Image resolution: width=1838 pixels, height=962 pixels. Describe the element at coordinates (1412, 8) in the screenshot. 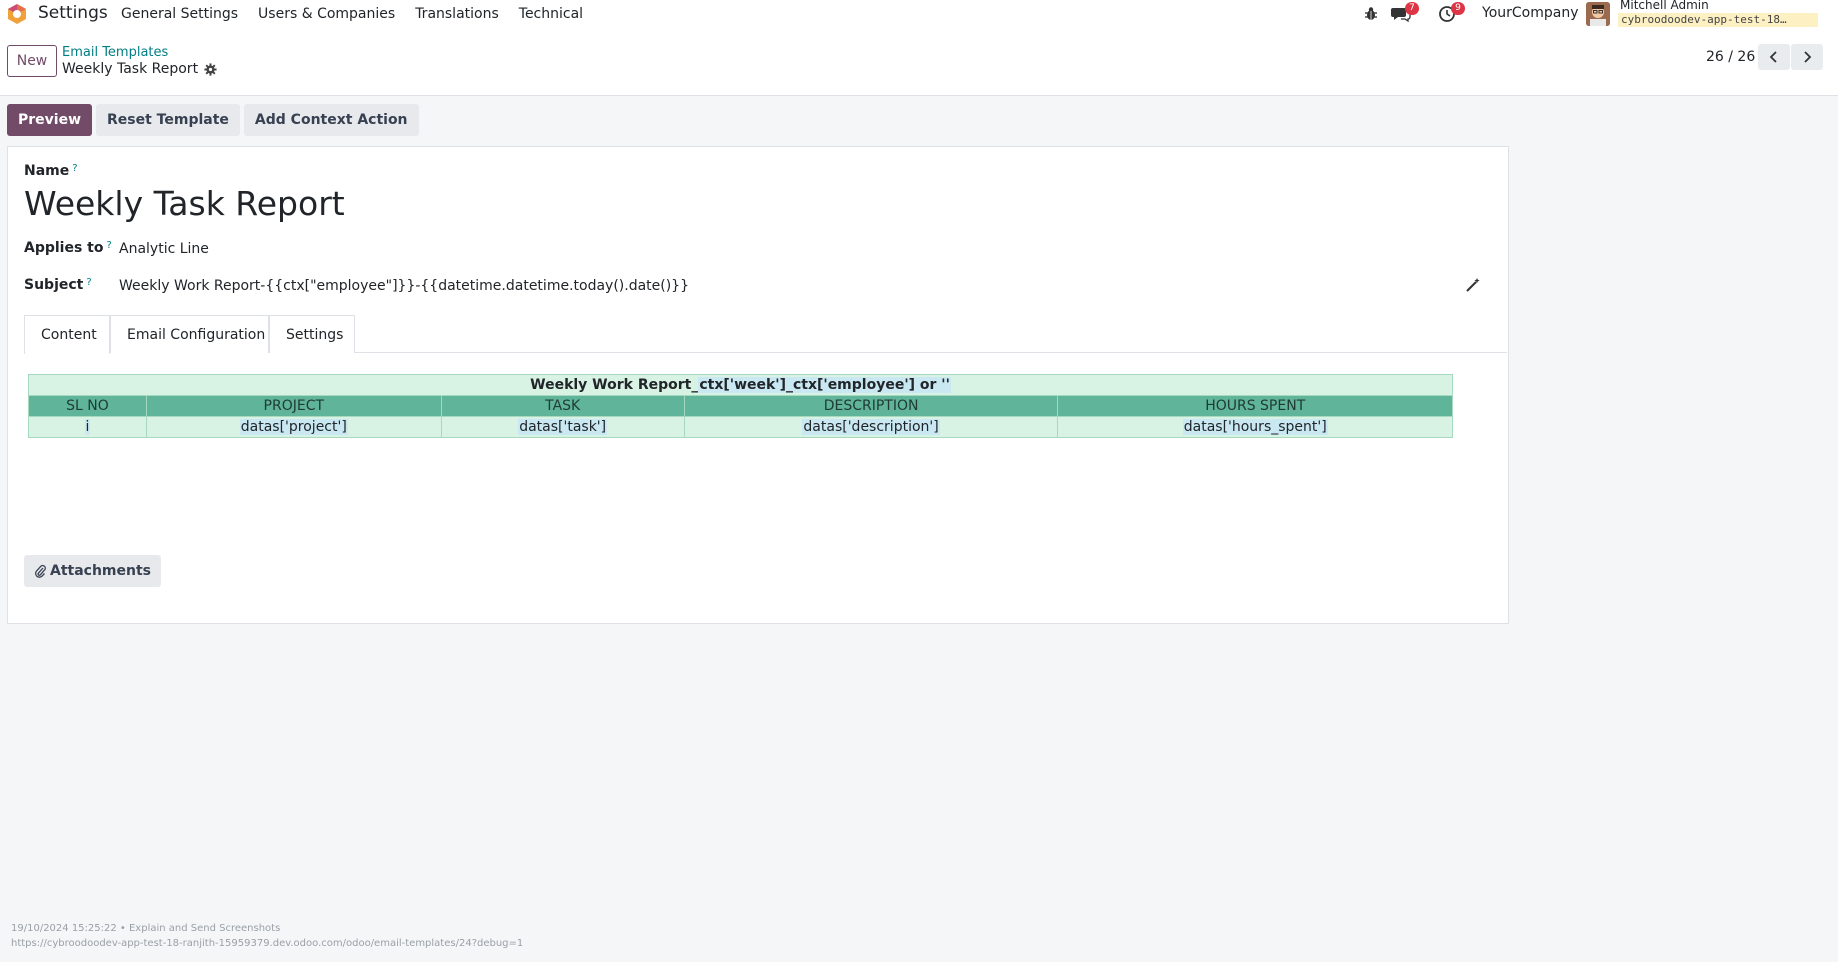

I see `messages-badge: 7` at that location.